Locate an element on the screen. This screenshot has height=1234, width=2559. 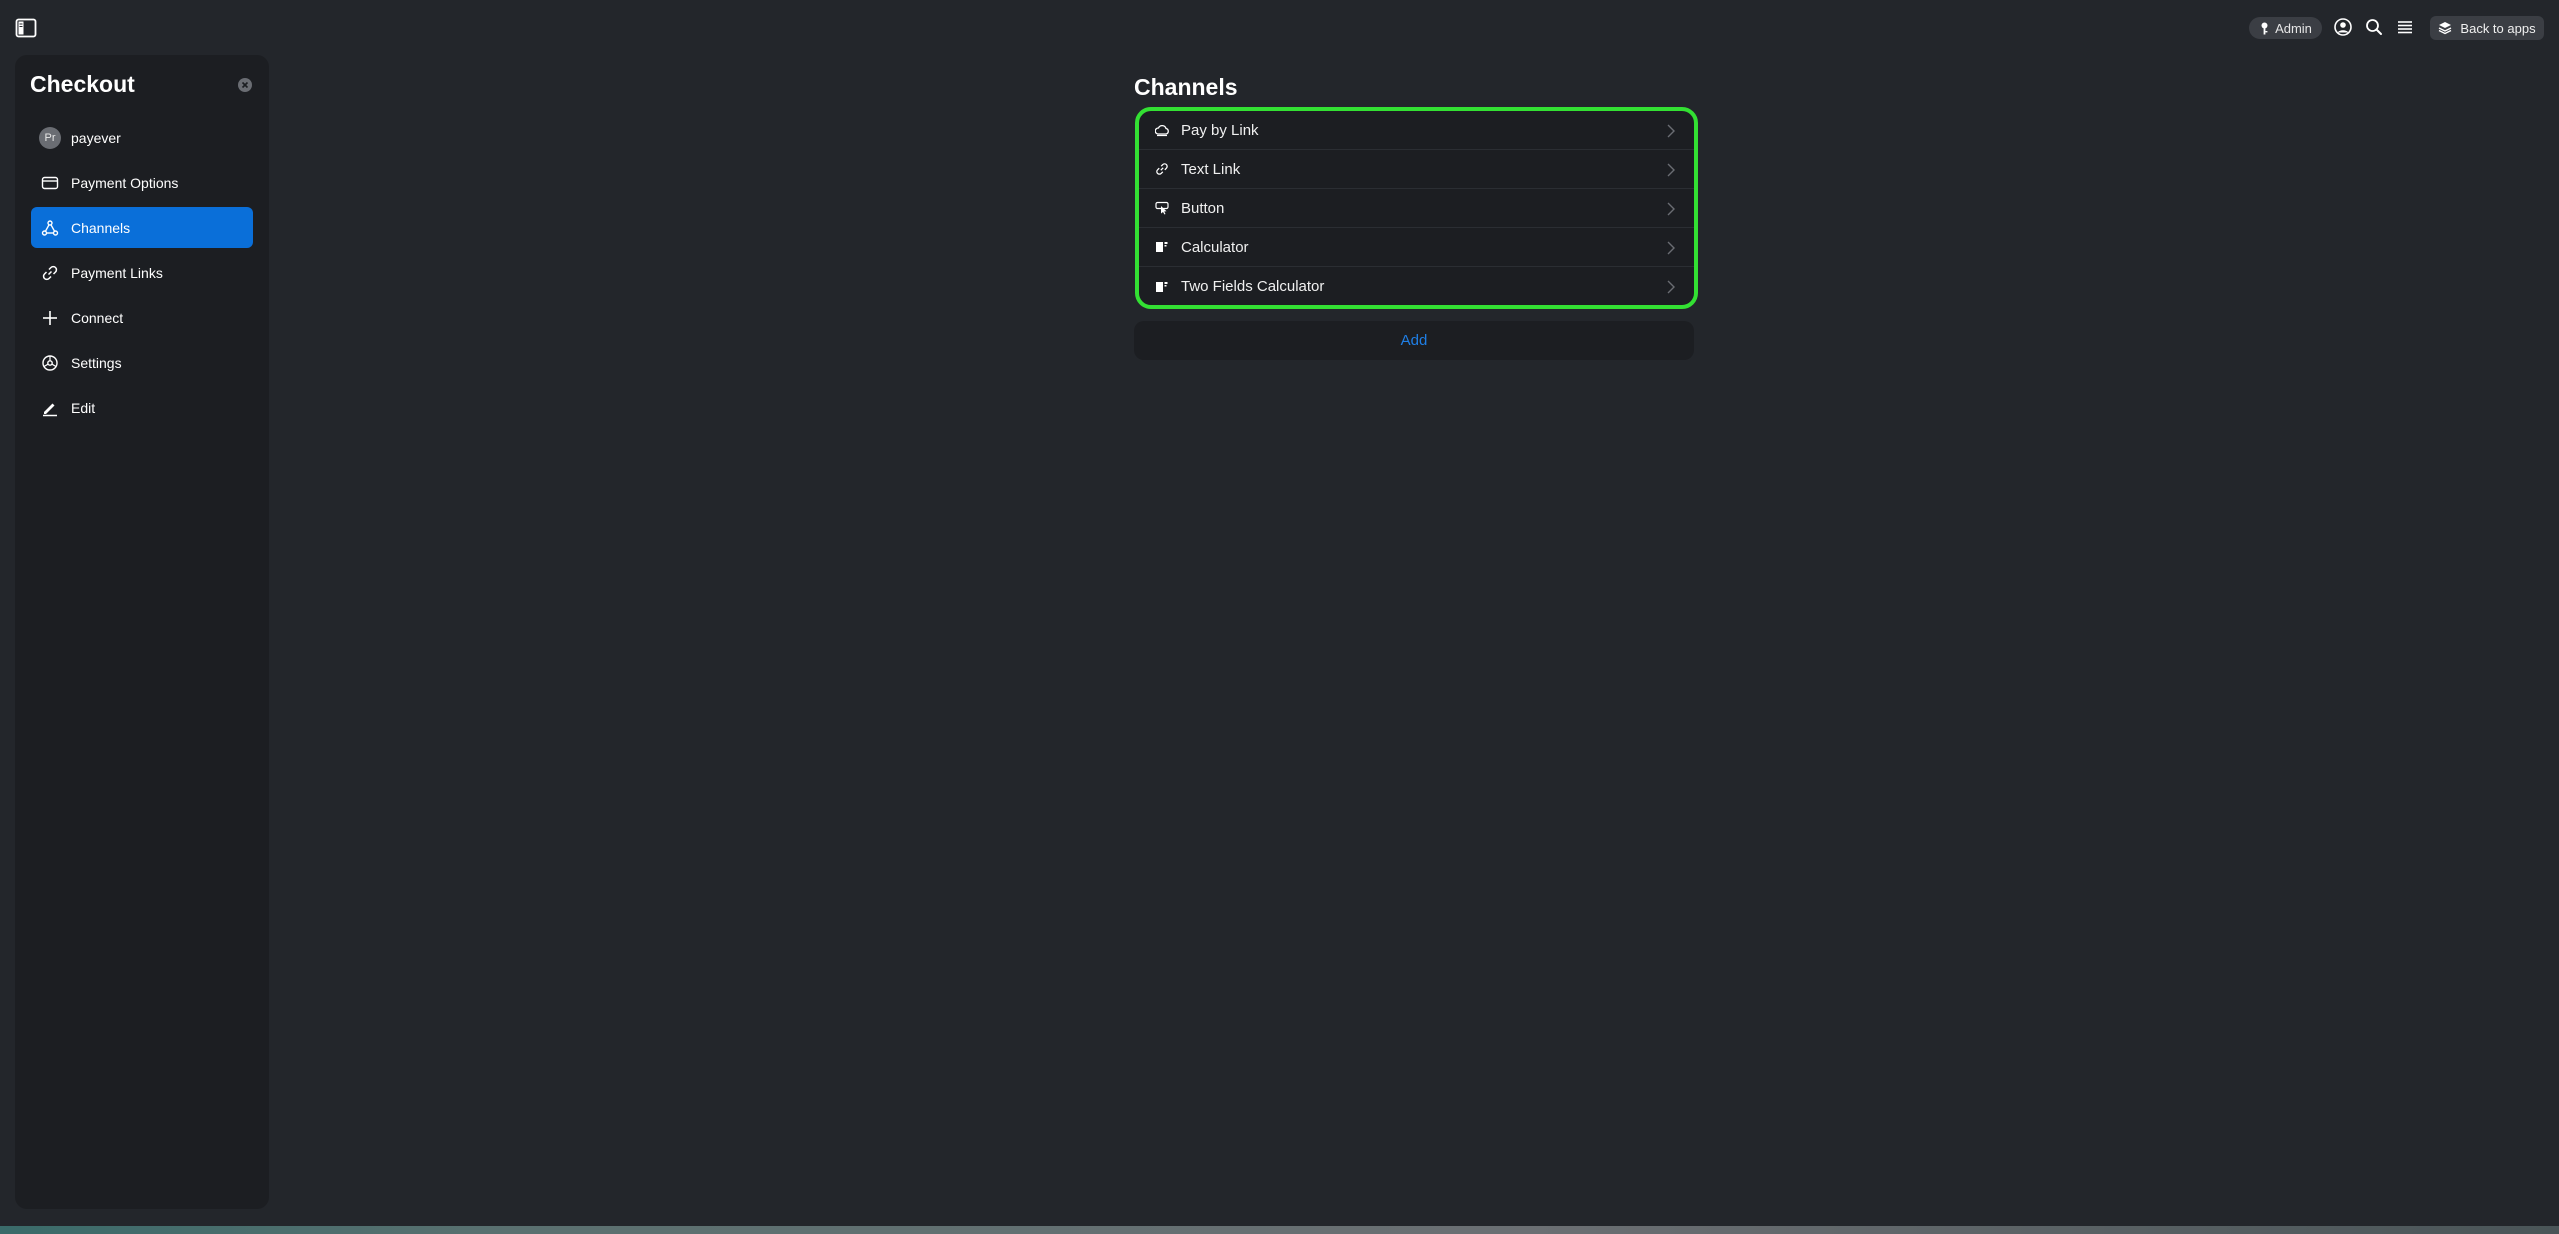
pencil-icon is located at coordinates (50, 408).